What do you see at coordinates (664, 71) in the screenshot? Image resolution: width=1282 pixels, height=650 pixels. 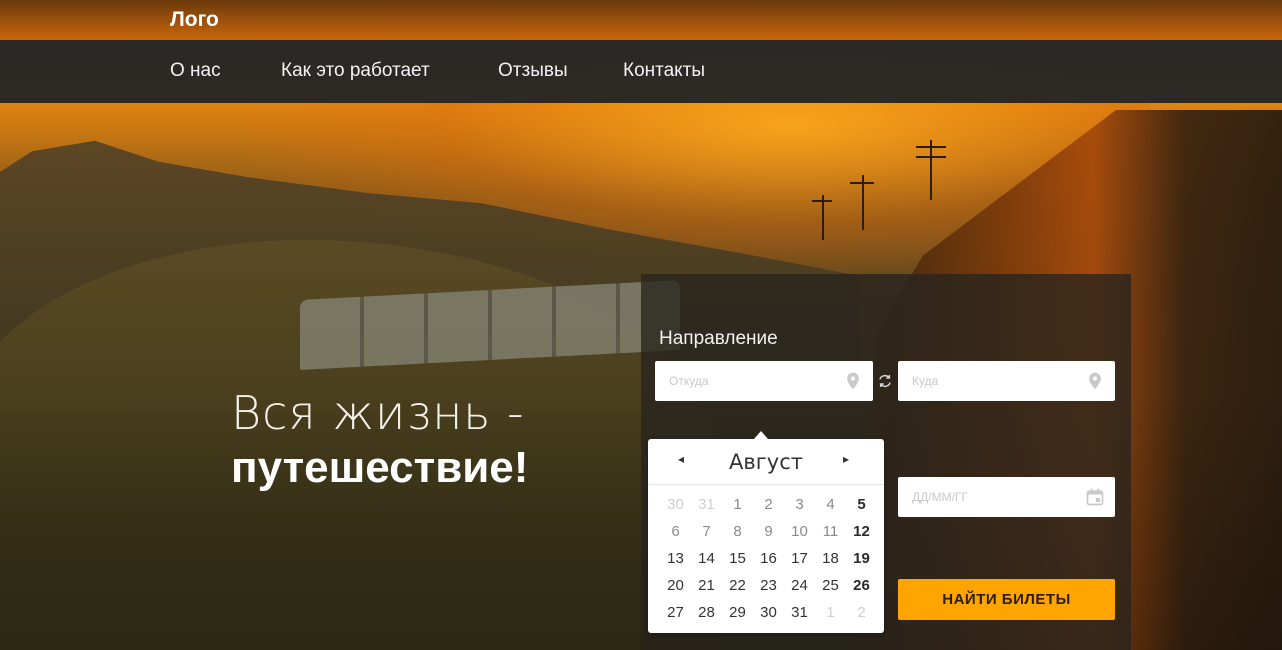 I see `nav-item-contacts: Контакты` at bounding box center [664, 71].